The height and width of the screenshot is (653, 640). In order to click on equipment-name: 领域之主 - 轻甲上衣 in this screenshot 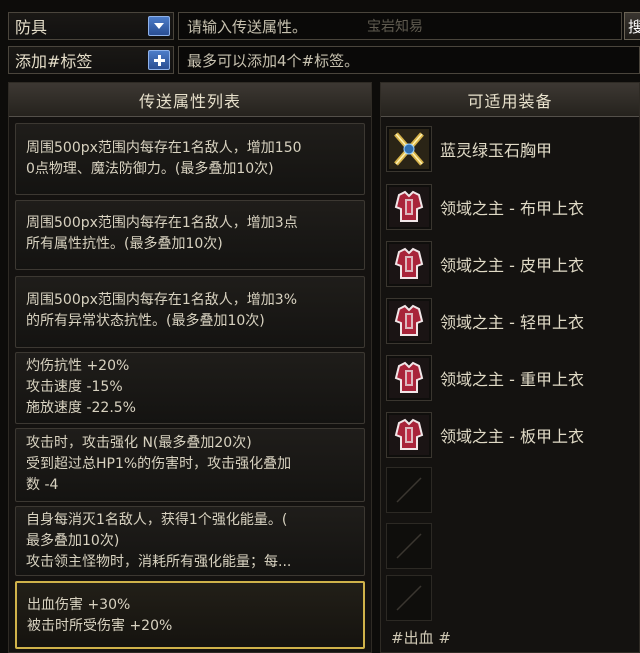, I will do `click(512, 322)`.